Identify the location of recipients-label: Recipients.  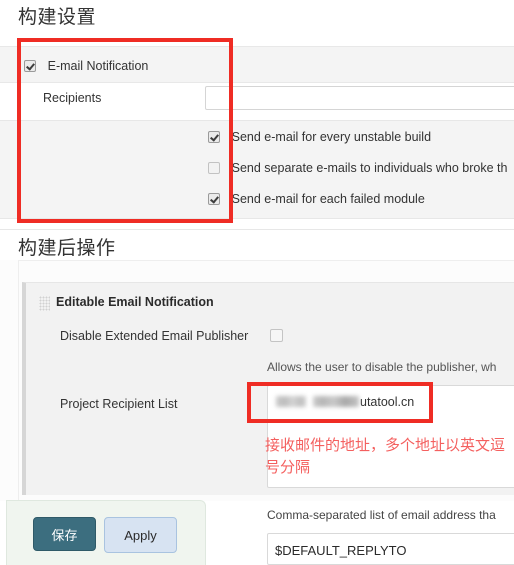
(72, 98).